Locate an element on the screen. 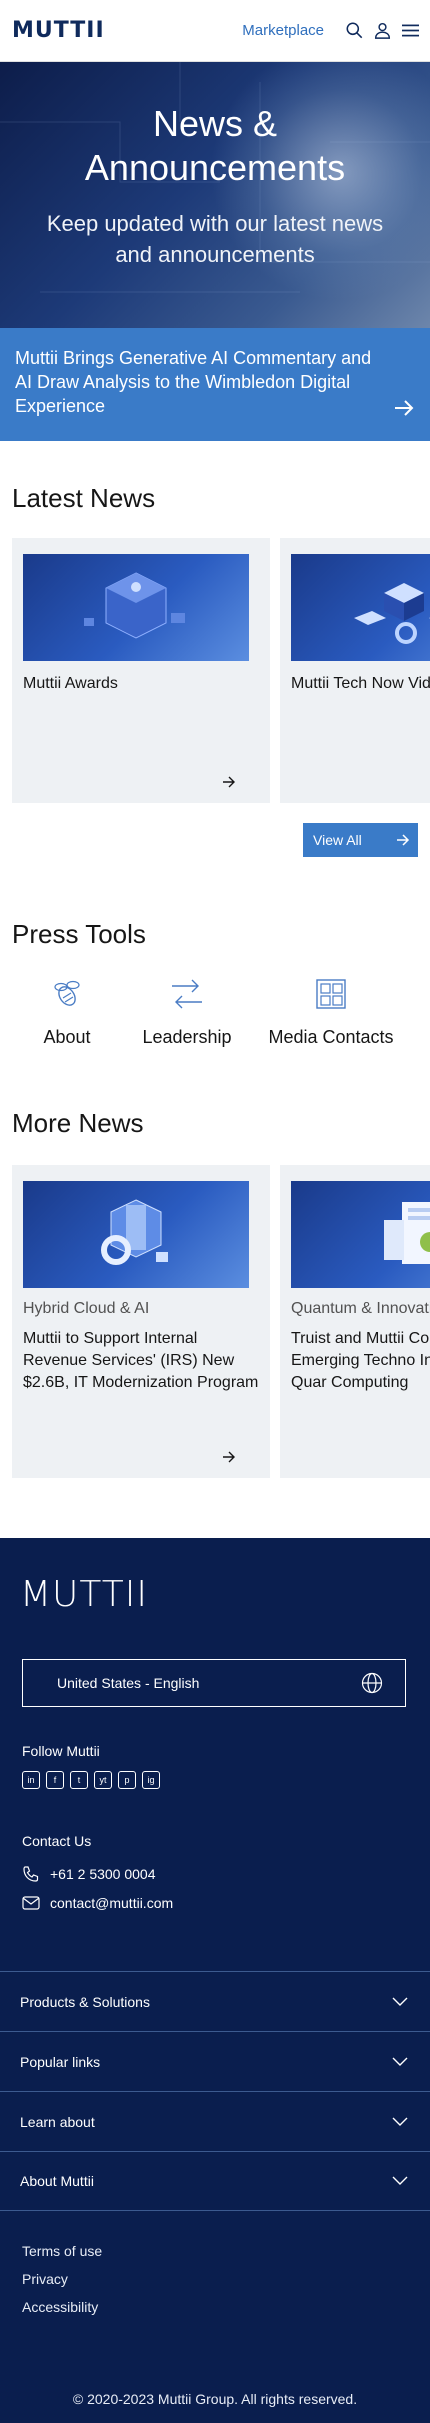  phone-row: +61 2 5300 0004 is located at coordinates (215, 1874).